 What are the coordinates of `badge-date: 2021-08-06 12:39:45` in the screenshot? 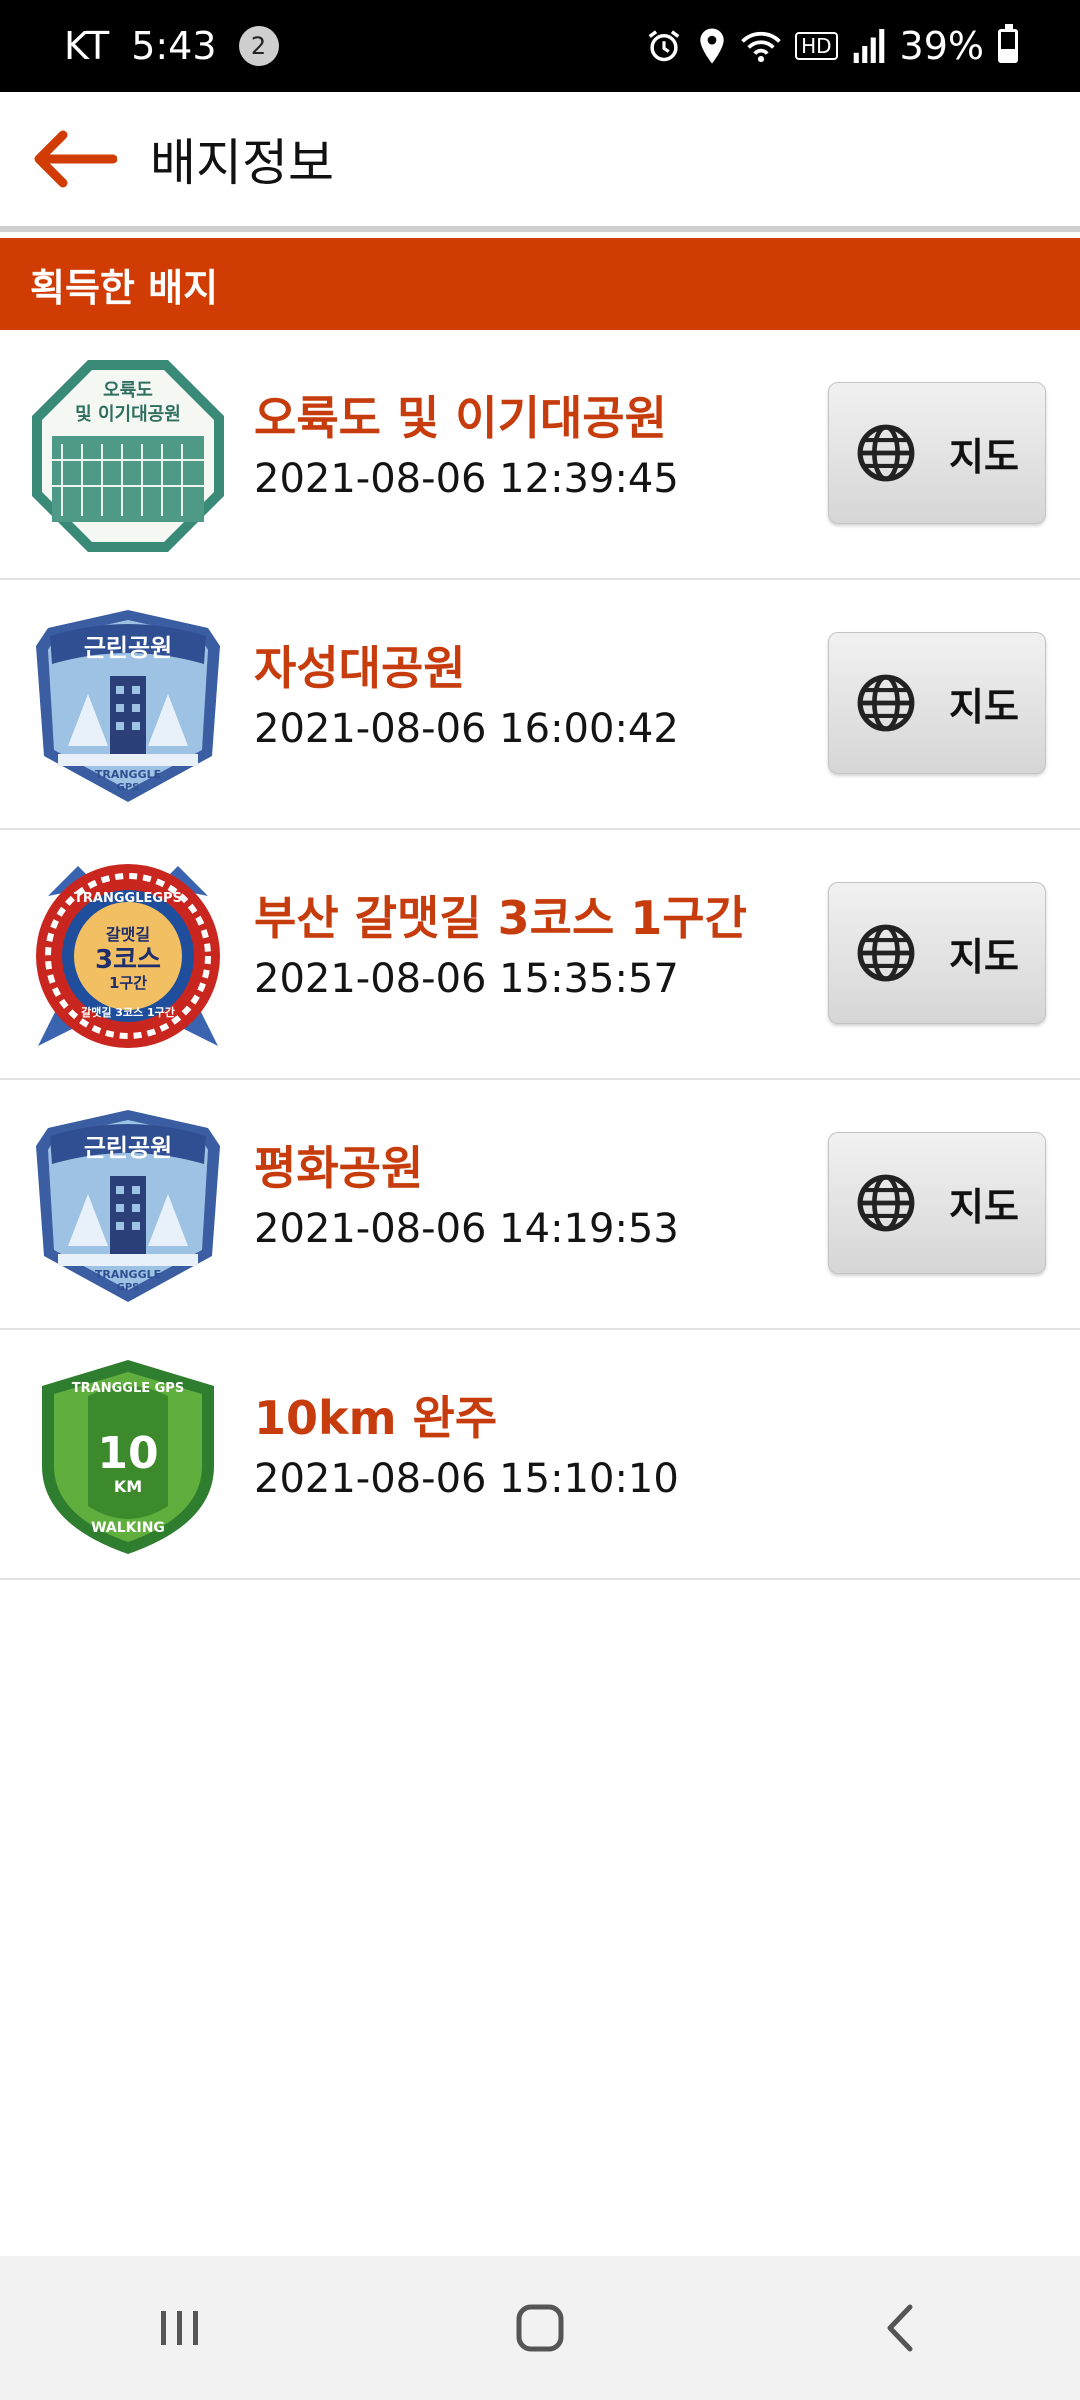 It's located at (466, 479).